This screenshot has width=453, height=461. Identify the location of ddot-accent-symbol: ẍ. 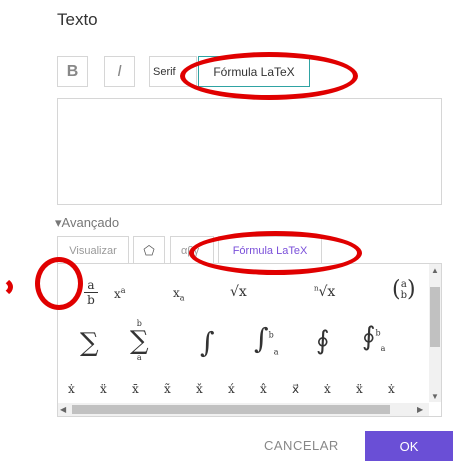
(103, 389).